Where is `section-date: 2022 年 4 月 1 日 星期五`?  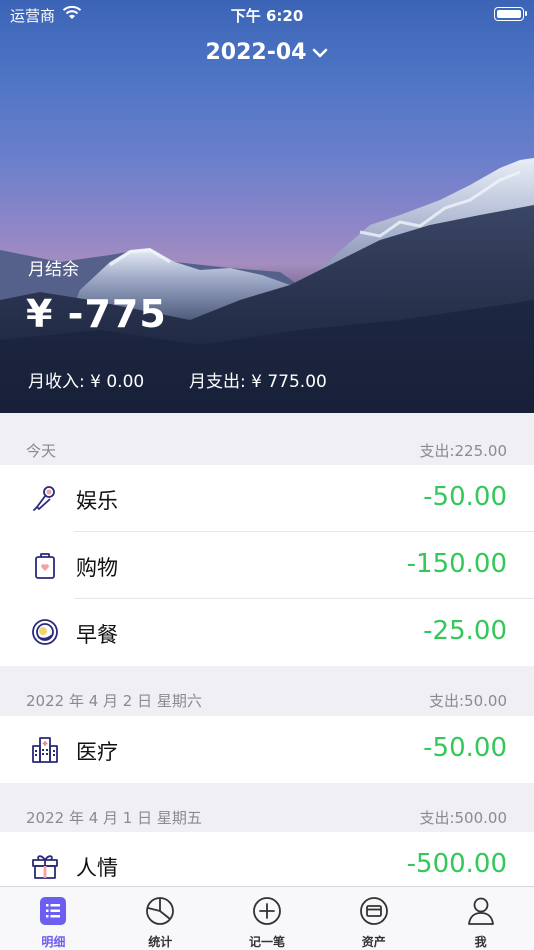
section-date: 2022 年 4 月 1 日 星期五 is located at coordinates (114, 818).